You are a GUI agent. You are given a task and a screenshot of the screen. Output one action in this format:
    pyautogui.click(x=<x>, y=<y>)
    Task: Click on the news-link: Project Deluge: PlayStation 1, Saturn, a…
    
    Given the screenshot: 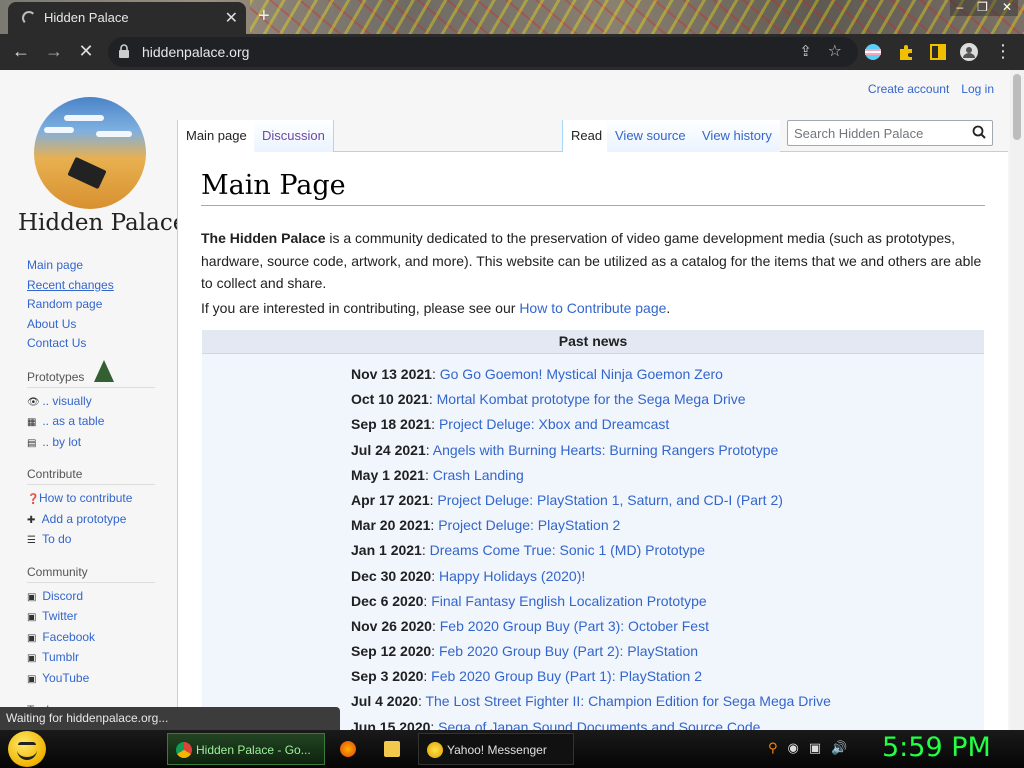 What is the action you would take?
    pyautogui.click(x=610, y=500)
    